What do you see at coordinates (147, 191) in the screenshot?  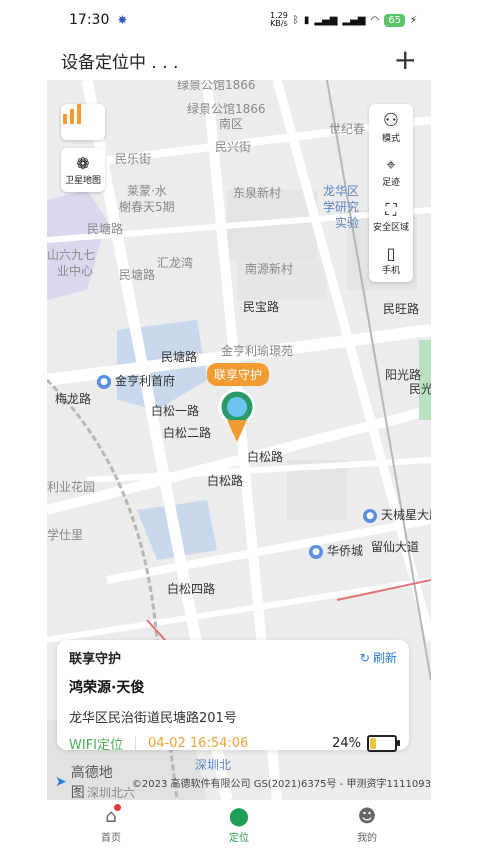 I see `map-label: 莱蒙·水` at bounding box center [147, 191].